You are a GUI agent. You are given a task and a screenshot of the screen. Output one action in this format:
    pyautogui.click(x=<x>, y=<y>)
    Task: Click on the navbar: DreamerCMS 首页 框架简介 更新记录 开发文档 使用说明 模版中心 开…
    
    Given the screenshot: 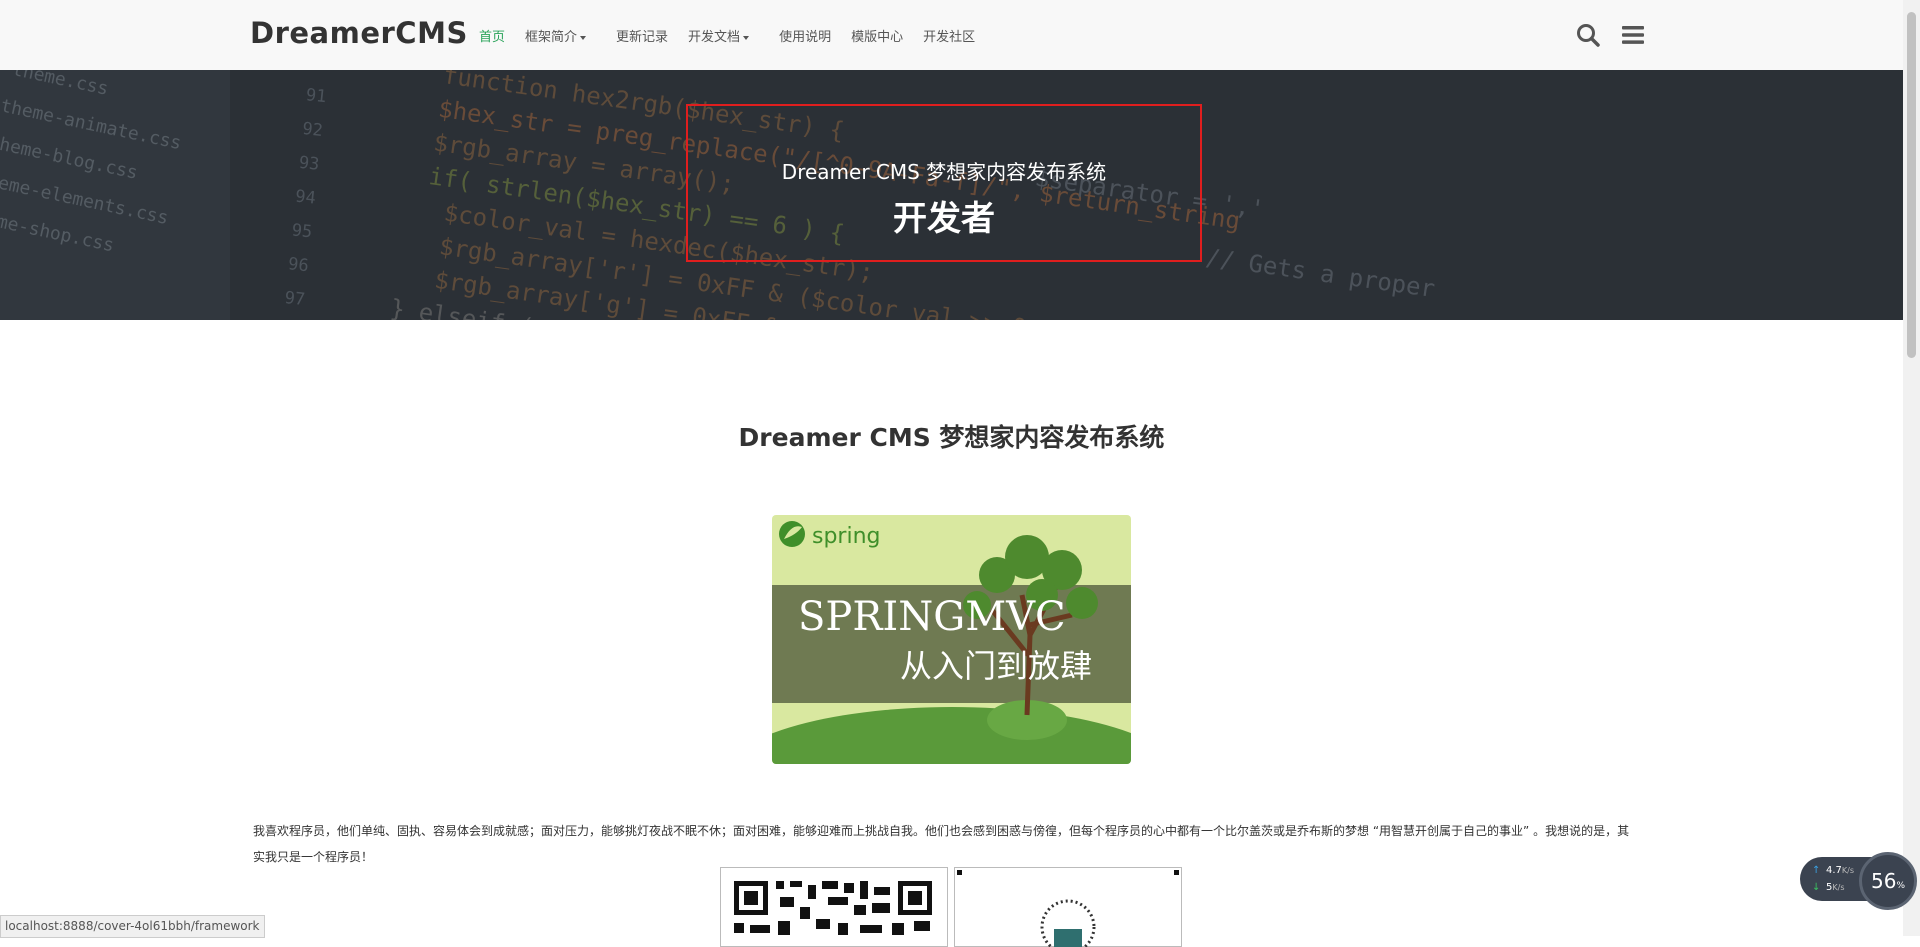 What is the action you would take?
    pyautogui.click(x=951, y=35)
    